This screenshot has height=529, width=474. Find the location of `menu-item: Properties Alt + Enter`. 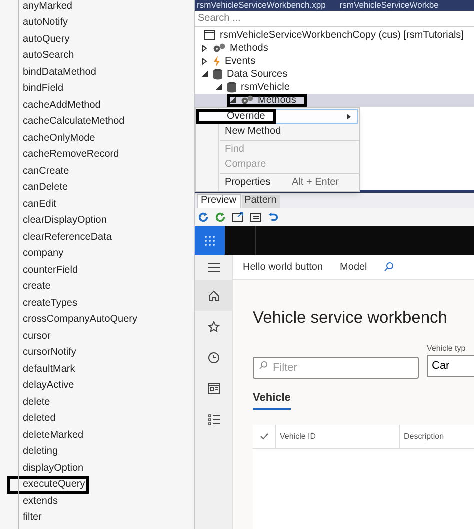

menu-item: Properties Alt + Enter is located at coordinates (277, 182).